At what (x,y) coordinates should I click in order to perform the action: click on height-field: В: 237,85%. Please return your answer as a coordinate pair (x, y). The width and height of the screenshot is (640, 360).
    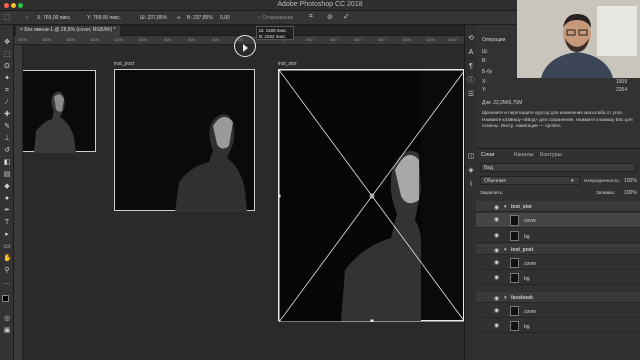
    Looking at the image, I should click on (200, 18).